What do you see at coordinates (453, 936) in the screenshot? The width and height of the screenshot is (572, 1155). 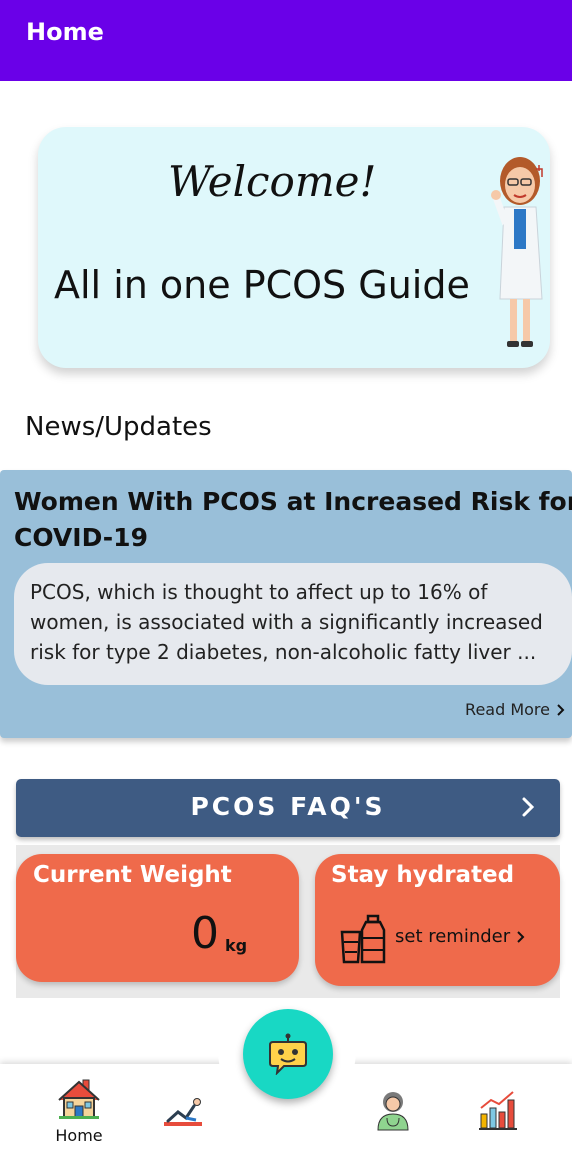 I see `reminder-label: set reminder` at bounding box center [453, 936].